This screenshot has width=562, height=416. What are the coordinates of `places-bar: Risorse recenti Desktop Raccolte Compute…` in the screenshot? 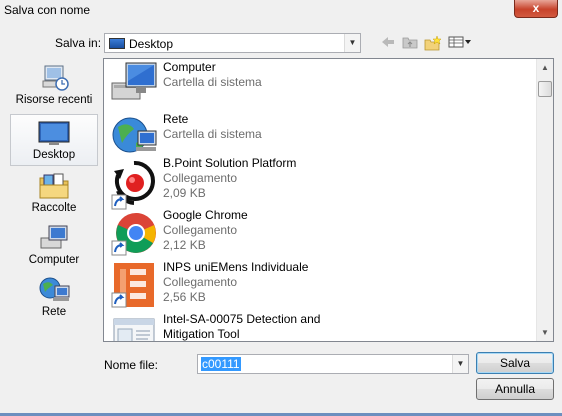 It's located at (53, 200).